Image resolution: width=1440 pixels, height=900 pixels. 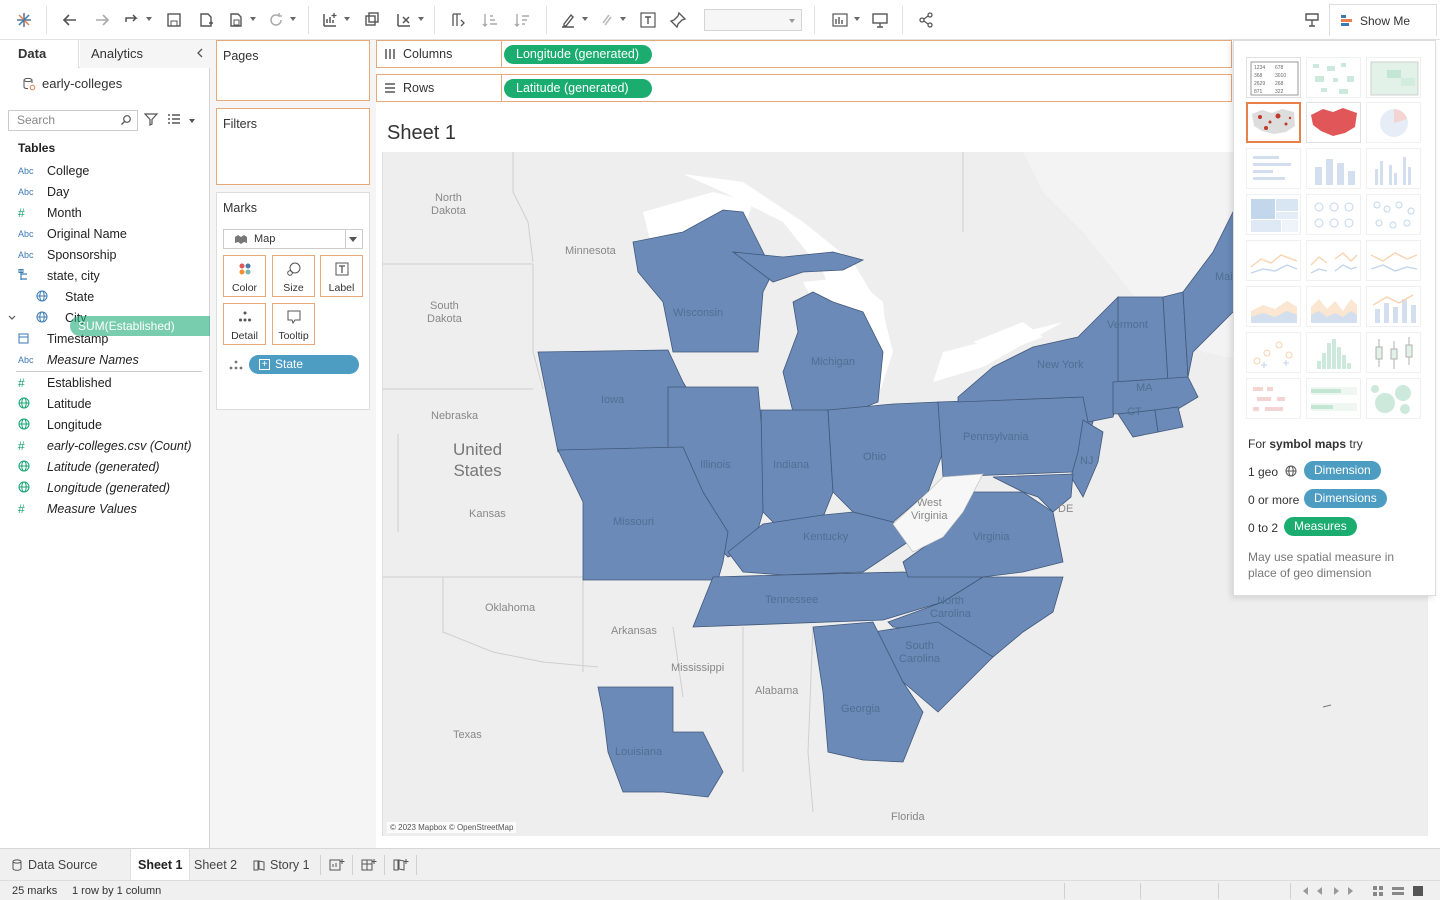 I want to click on map-attribution: © 2023 Mapbox © OpenStreetMap, so click(x=452, y=827).